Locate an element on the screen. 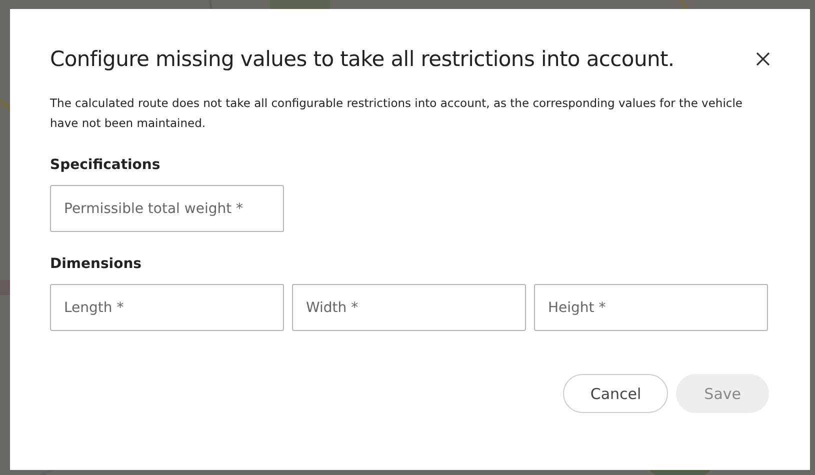 The height and width of the screenshot is (475, 815). input-field: Permissible total weight * is located at coordinates (167, 208).